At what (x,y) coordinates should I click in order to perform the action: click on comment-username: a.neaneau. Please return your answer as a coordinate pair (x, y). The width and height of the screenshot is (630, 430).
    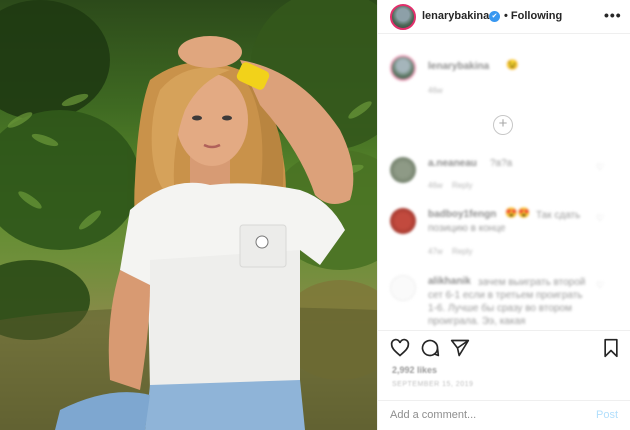
    Looking at the image, I should click on (452, 163).